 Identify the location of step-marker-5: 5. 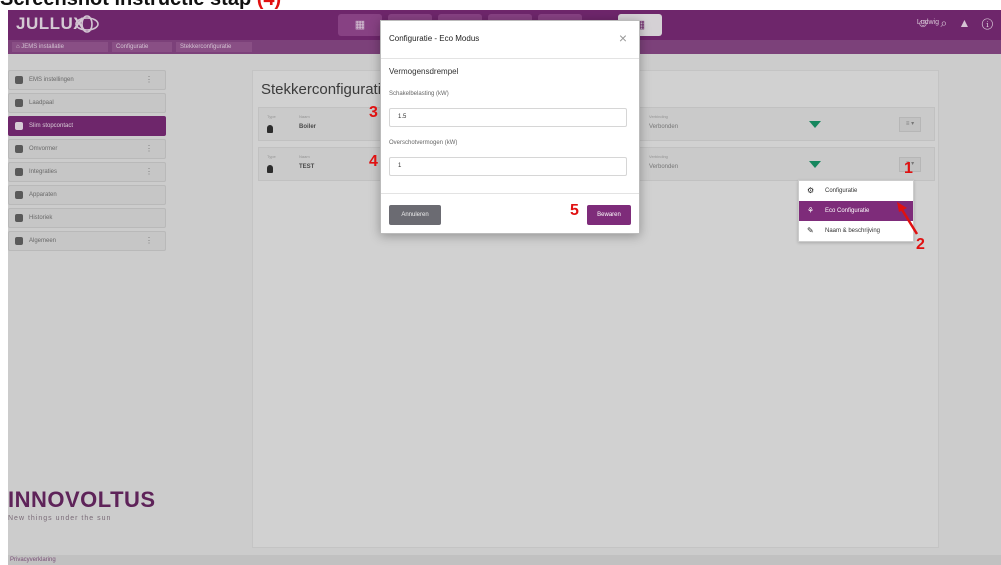
(574, 210).